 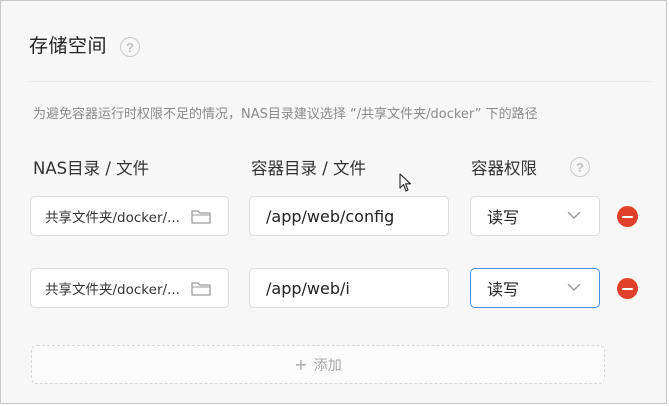 I want to click on add-mapping-button: + 添加, so click(x=318, y=364).